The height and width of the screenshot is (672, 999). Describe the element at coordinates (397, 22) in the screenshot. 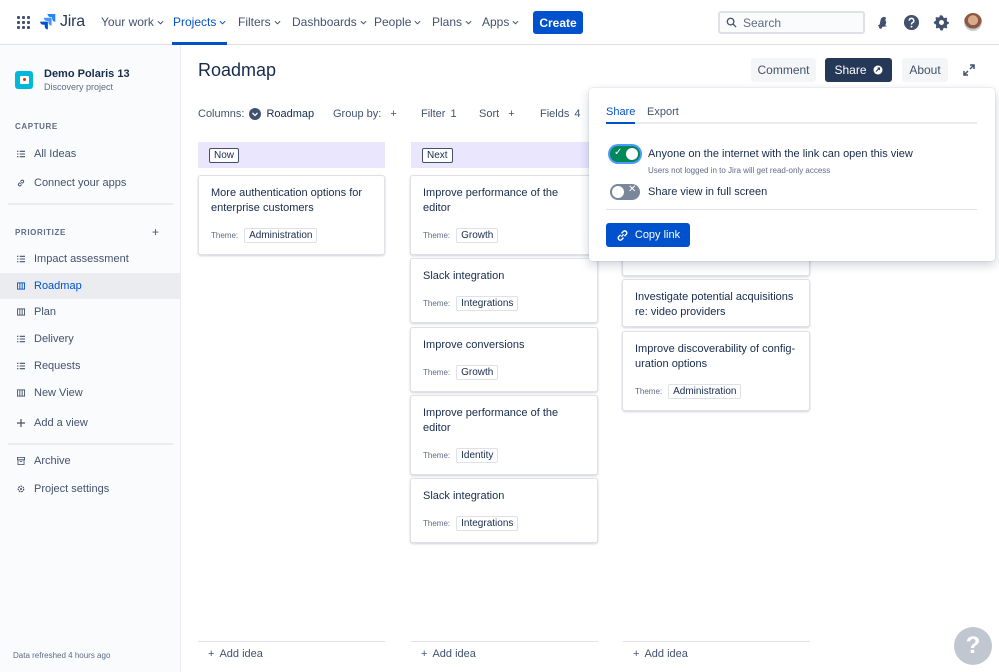

I see `nav-people: People` at that location.